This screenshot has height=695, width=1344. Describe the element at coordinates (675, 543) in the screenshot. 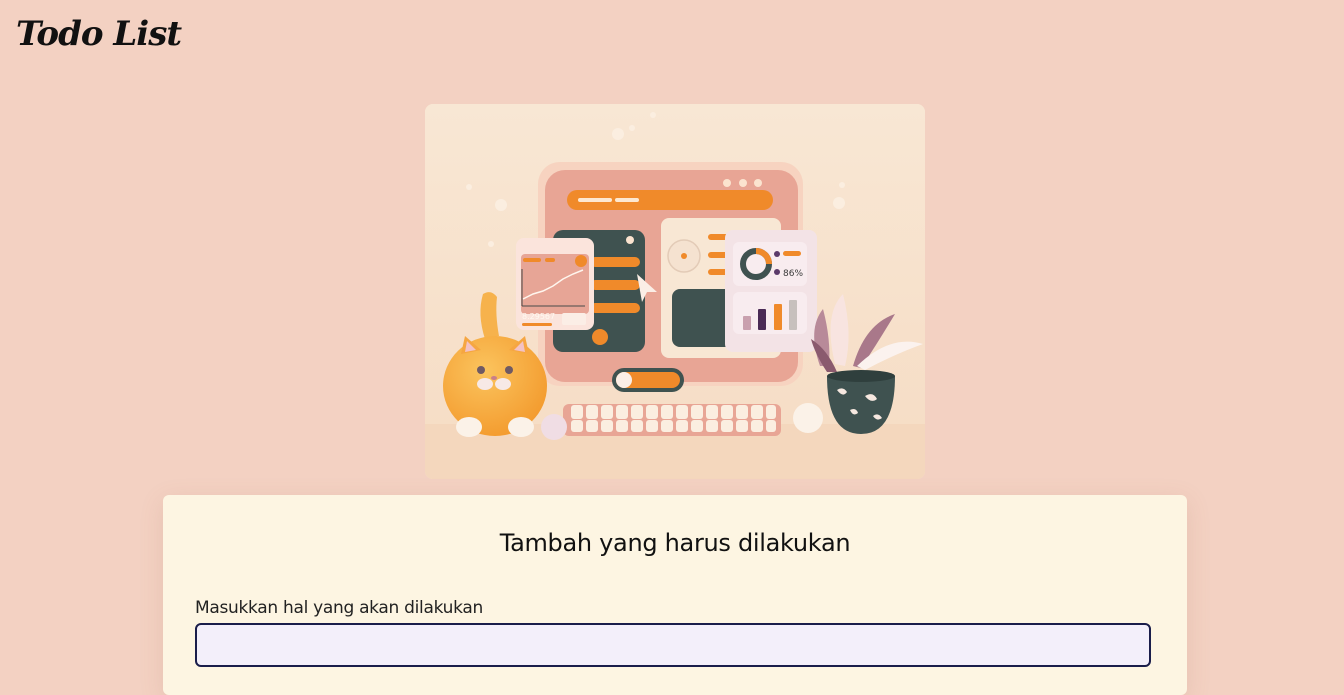

I see `form-title: Tambah yang harus dilakukan` at that location.